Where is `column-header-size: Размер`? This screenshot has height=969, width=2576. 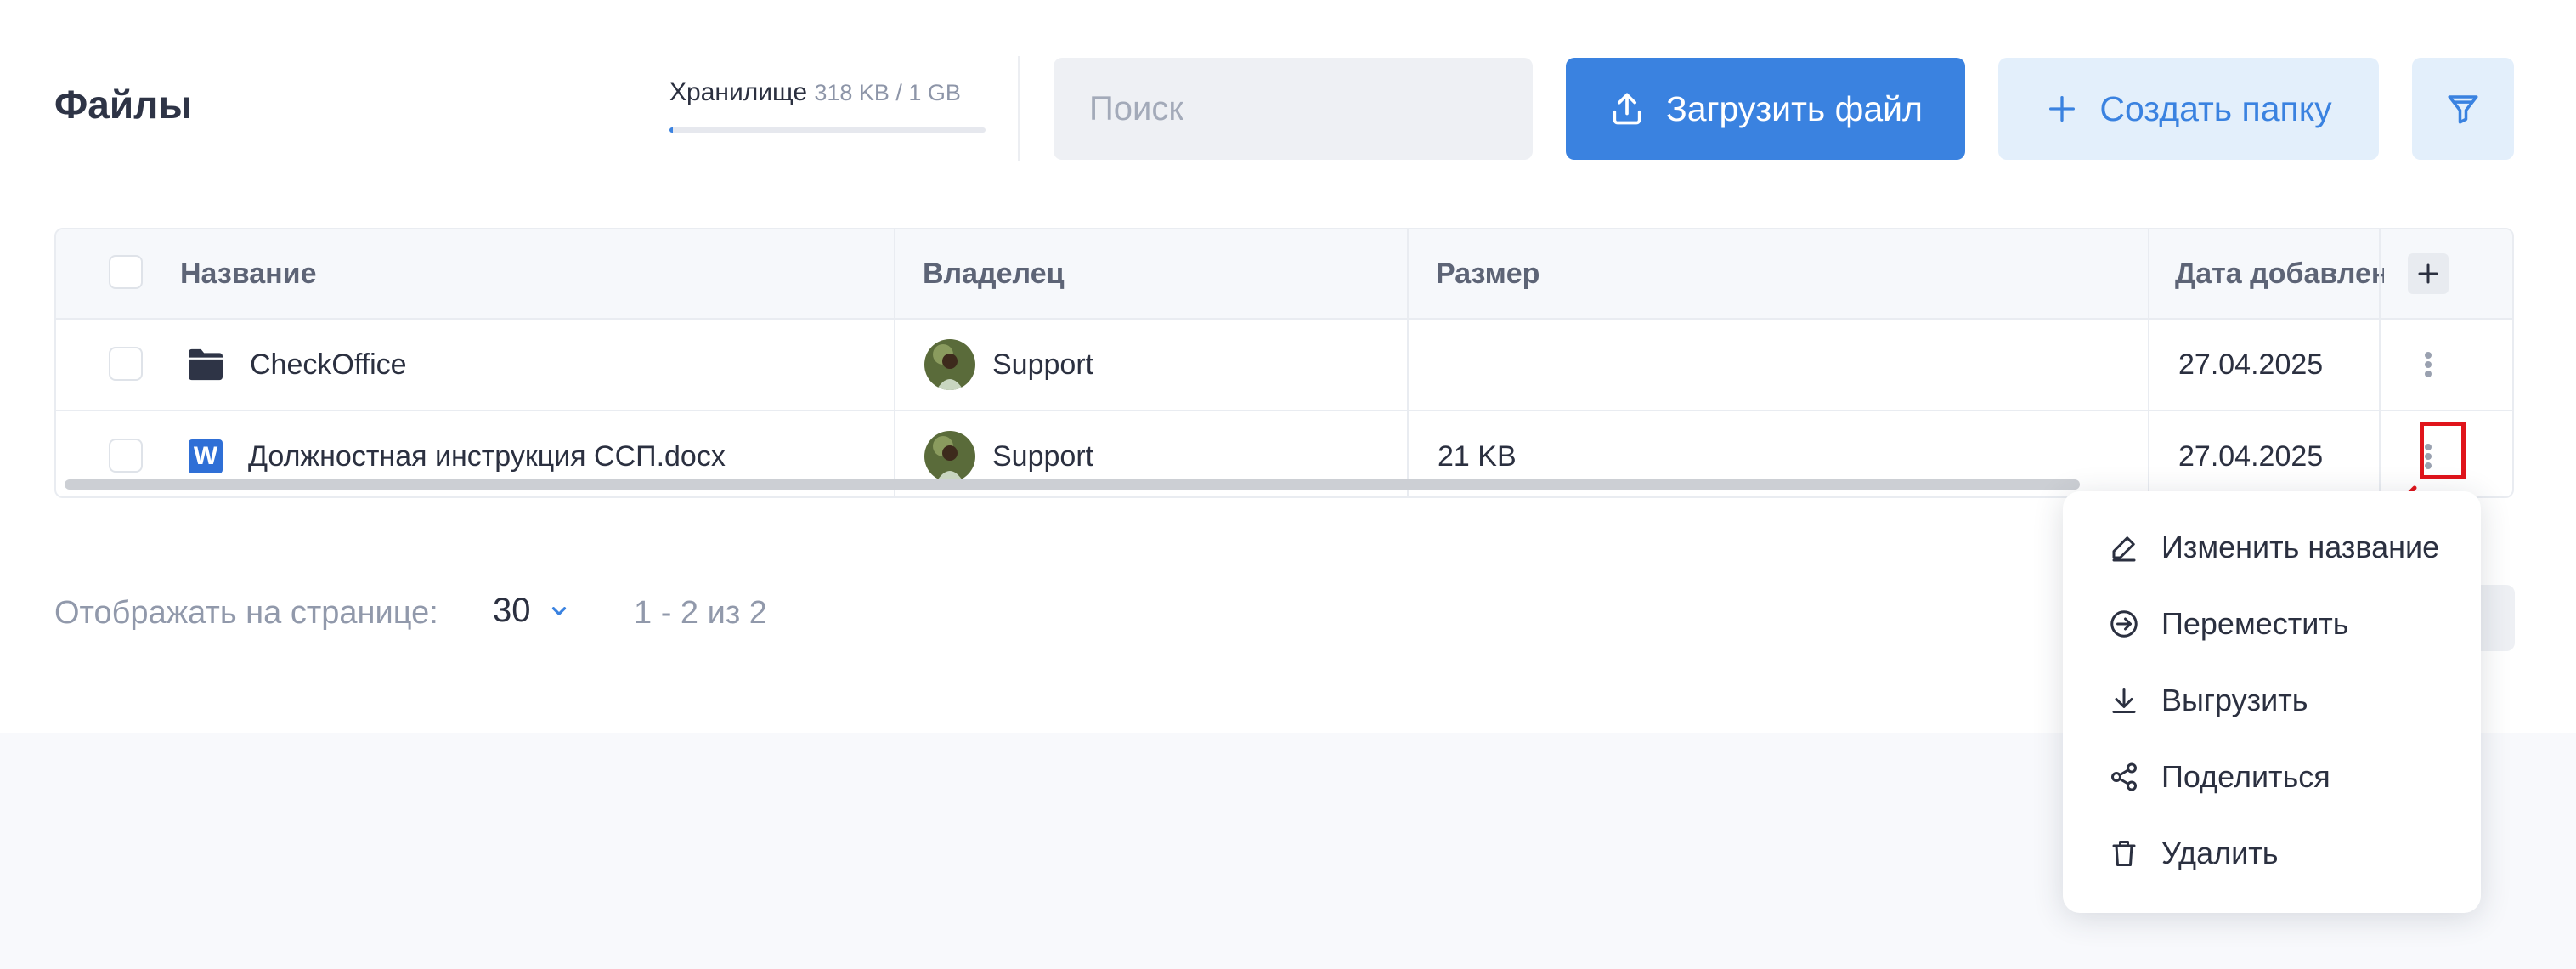 column-header-size: Размер is located at coordinates (1776, 274).